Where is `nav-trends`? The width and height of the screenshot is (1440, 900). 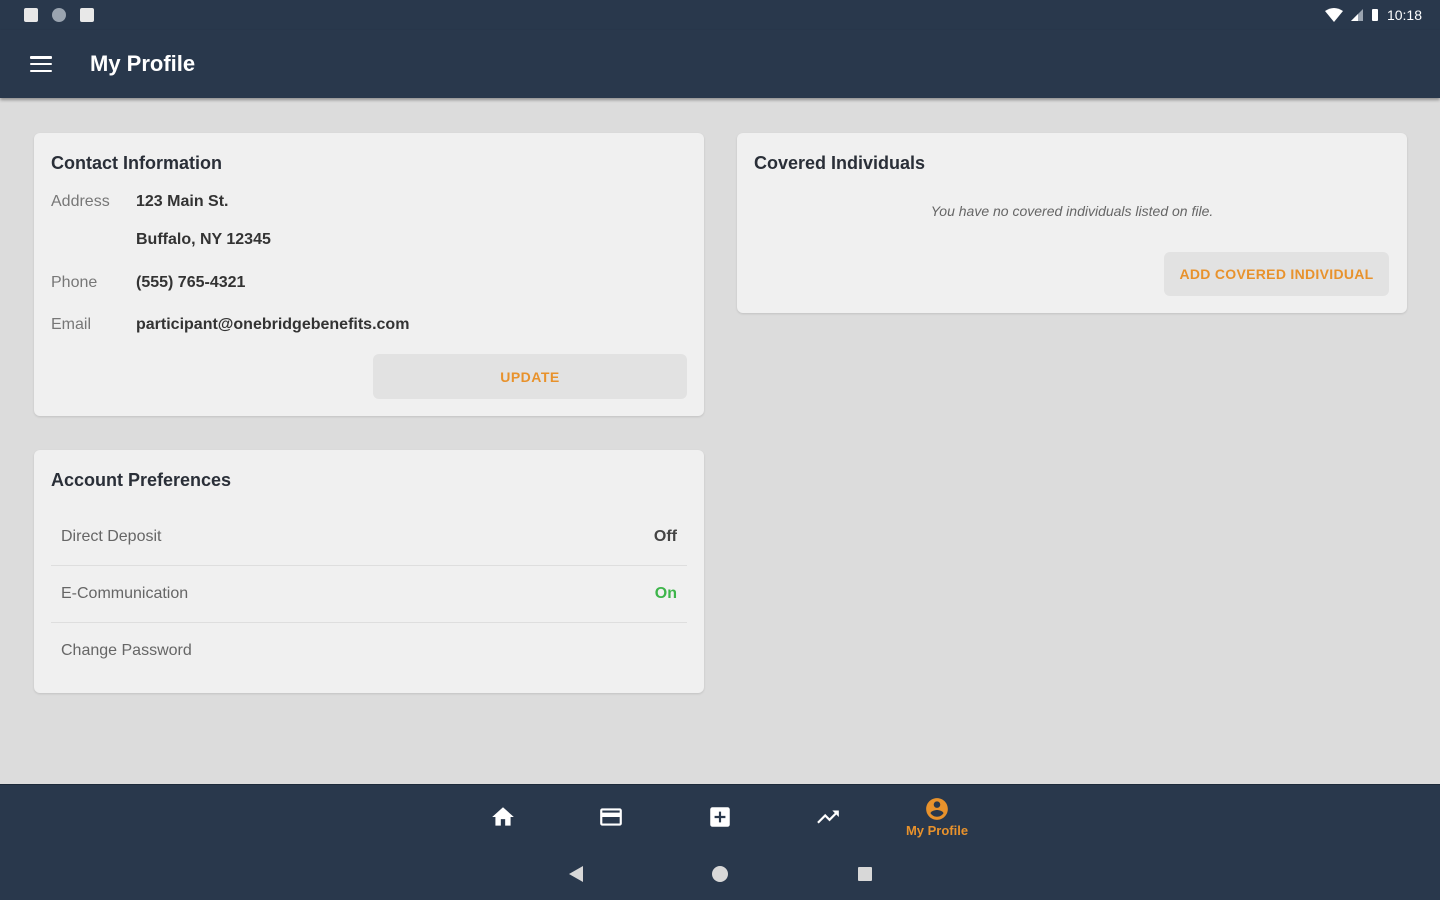
nav-trends is located at coordinates (828, 817).